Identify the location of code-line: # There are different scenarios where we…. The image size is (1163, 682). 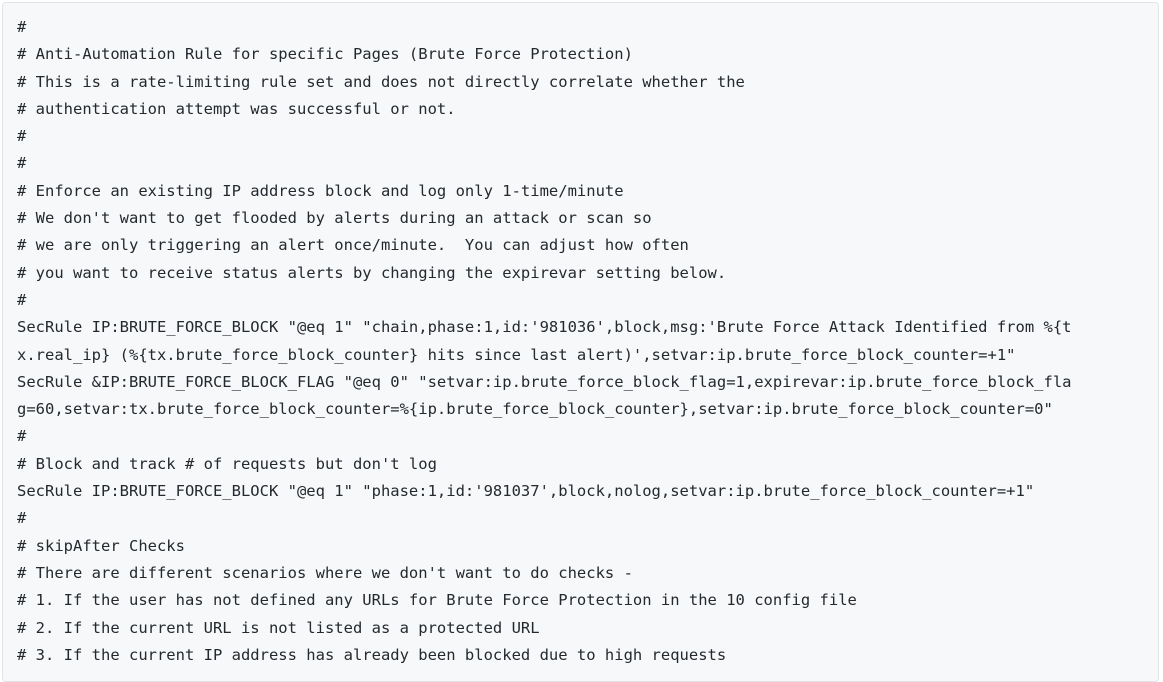
(325, 572).